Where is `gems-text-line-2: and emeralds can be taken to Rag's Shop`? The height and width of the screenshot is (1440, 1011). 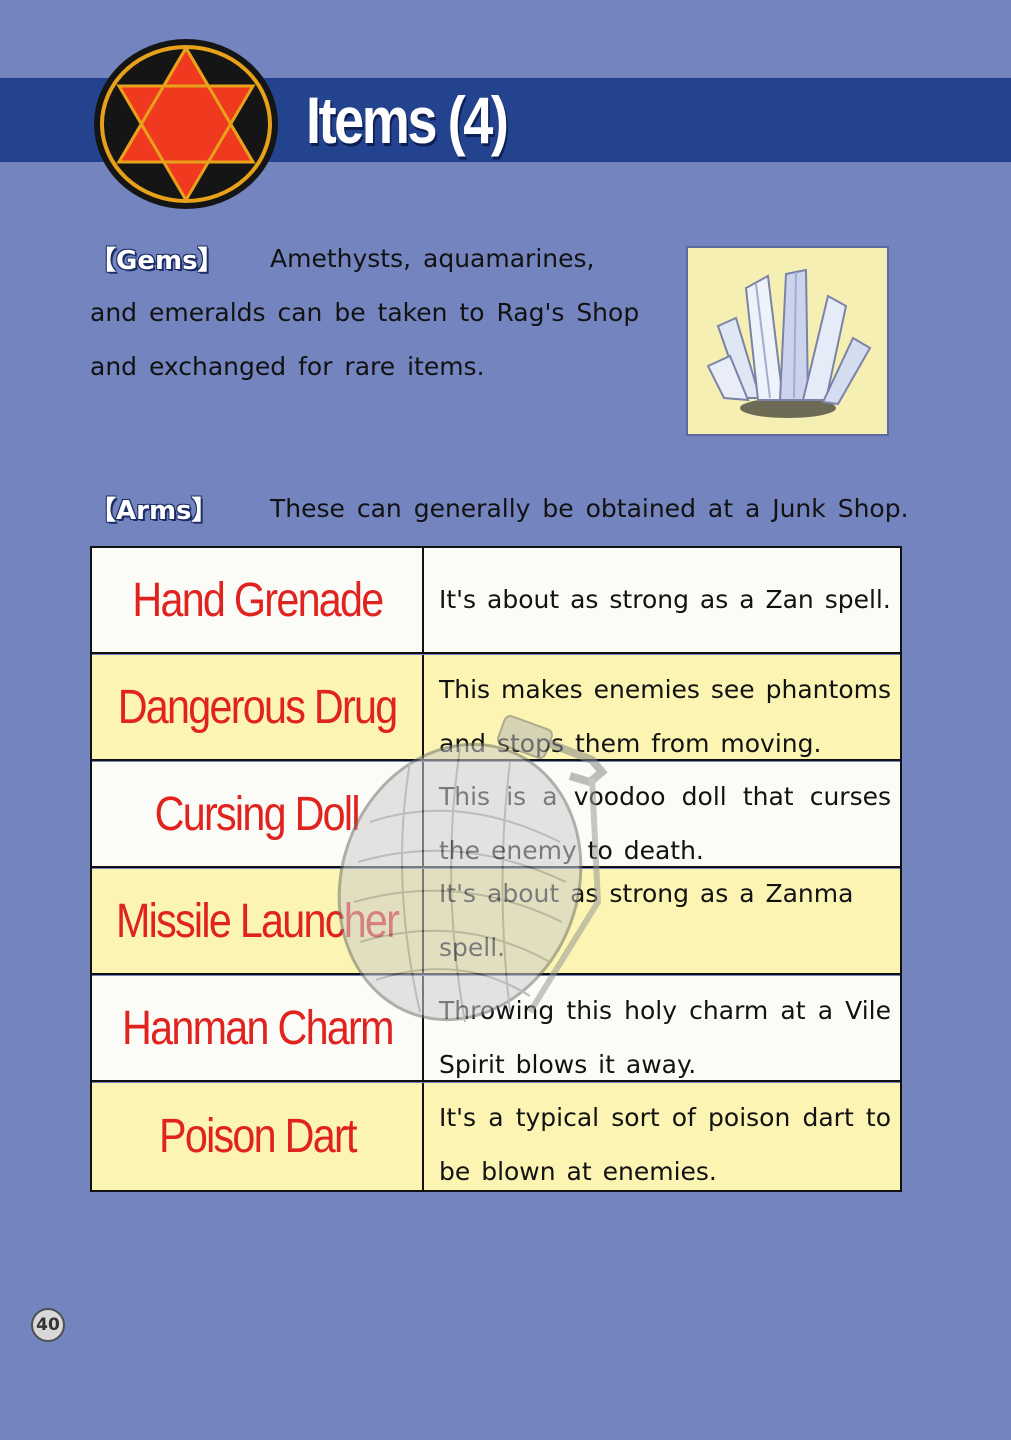
gems-text-line-2: and emeralds can be taken to Rag's Shop is located at coordinates (365, 312).